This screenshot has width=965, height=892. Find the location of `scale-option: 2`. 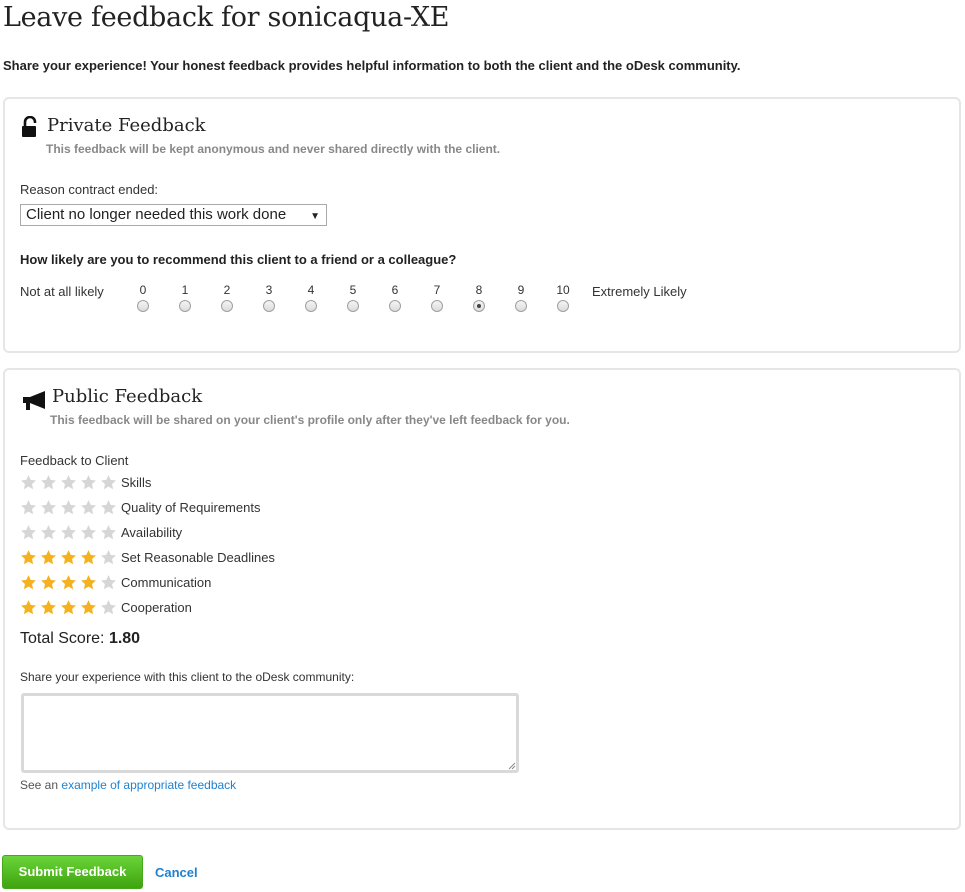

scale-option: 2 is located at coordinates (227, 300).